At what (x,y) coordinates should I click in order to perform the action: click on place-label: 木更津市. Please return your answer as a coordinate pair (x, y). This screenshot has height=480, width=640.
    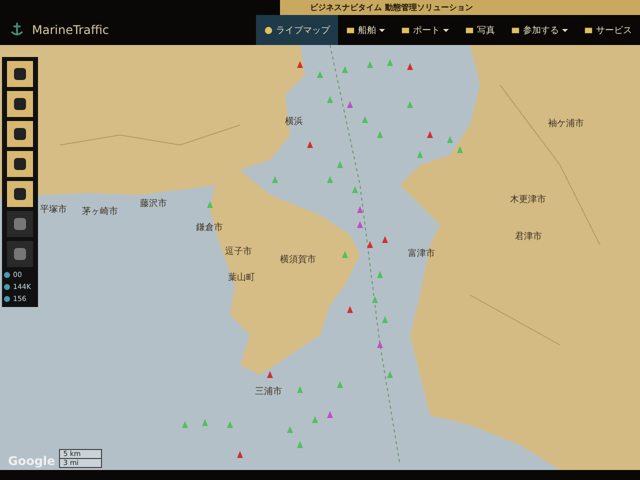
    Looking at the image, I should click on (528, 200).